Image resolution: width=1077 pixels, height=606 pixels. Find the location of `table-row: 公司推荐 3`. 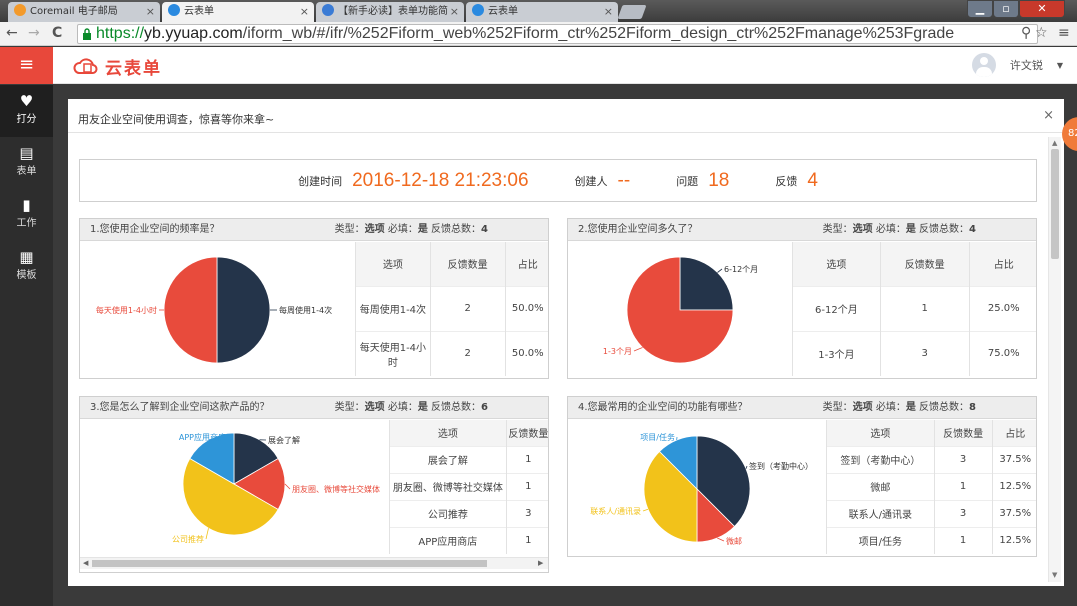

table-row: 公司推荐 3 is located at coordinates (468, 513).